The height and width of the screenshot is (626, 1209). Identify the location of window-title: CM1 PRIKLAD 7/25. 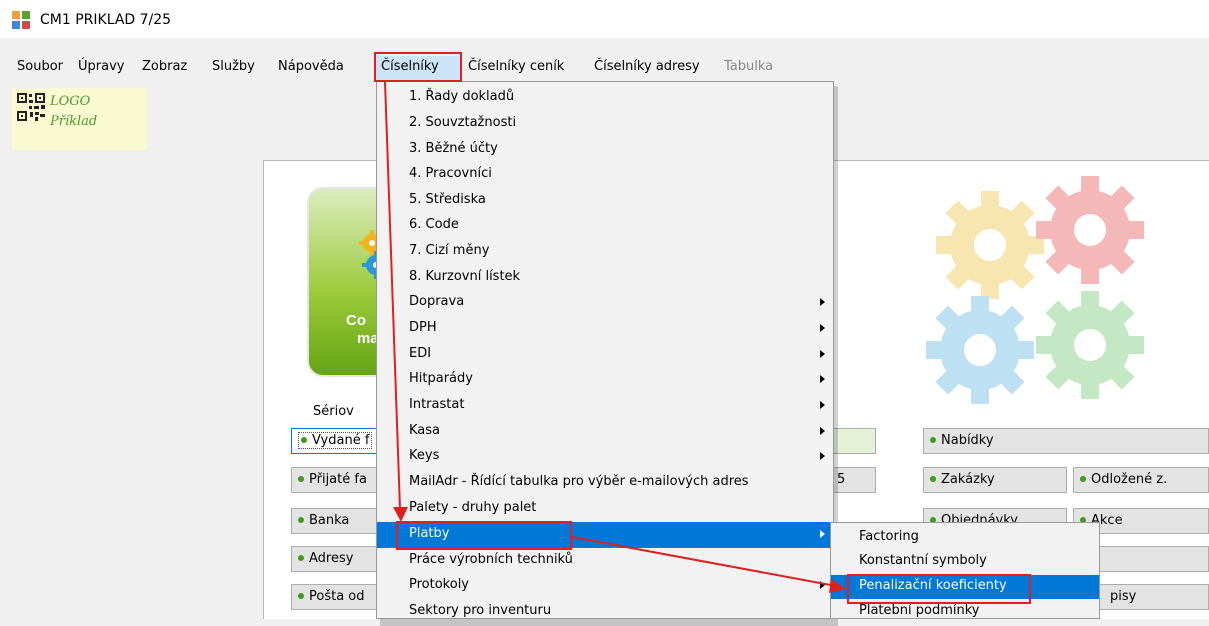
(106, 20).